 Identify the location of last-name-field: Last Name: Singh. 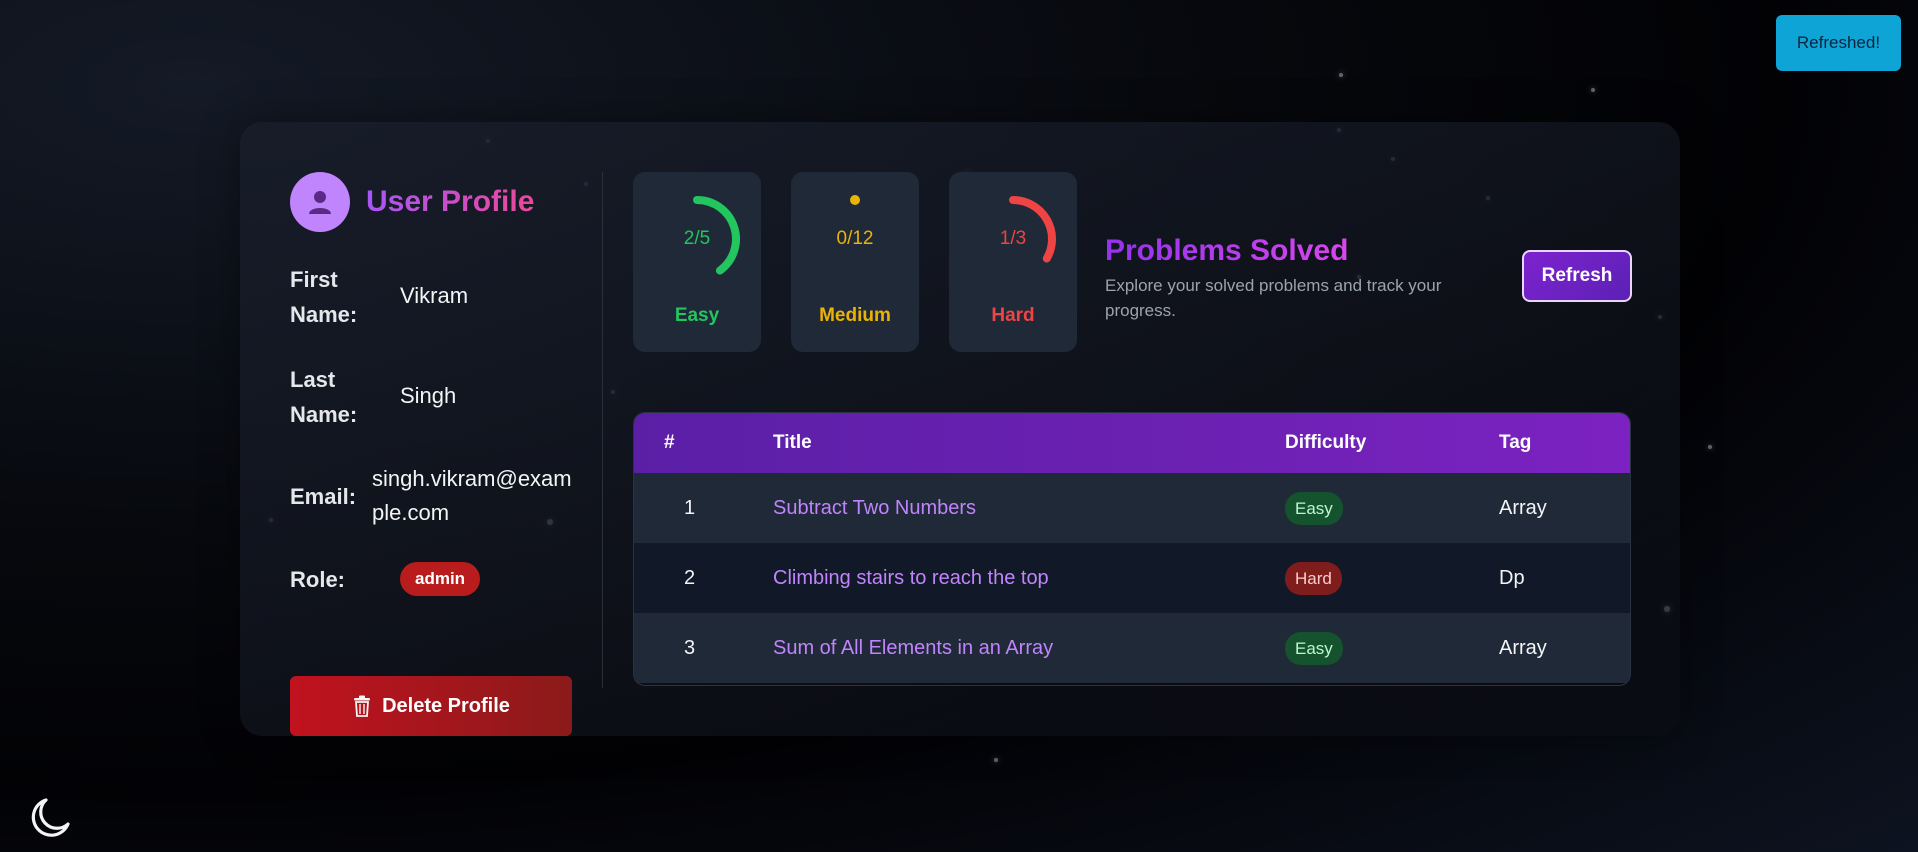
(431, 397).